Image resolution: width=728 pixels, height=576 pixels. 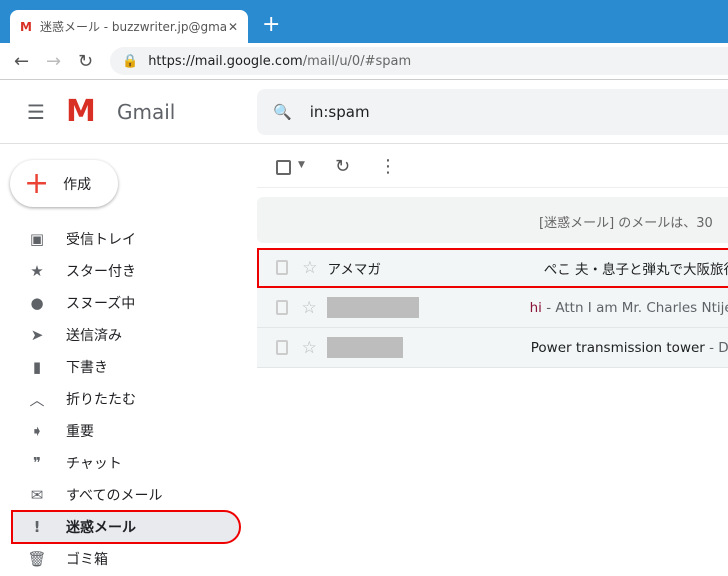 What do you see at coordinates (37, 367) in the screenshot?
I see `draft-icon: ▮` at bounding box center [37, 367].